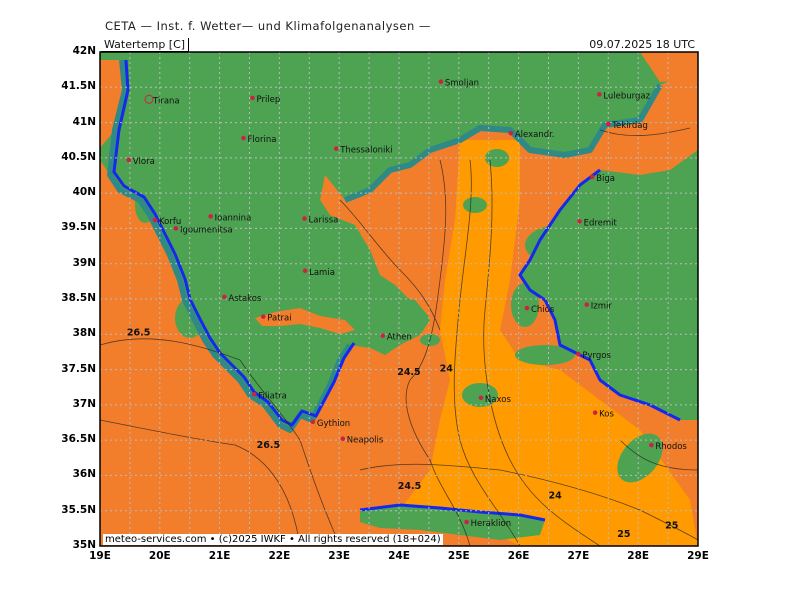 This screenshot has width=800, height=600. I want to click on x-tick-label: 24E, so click(399, 556).